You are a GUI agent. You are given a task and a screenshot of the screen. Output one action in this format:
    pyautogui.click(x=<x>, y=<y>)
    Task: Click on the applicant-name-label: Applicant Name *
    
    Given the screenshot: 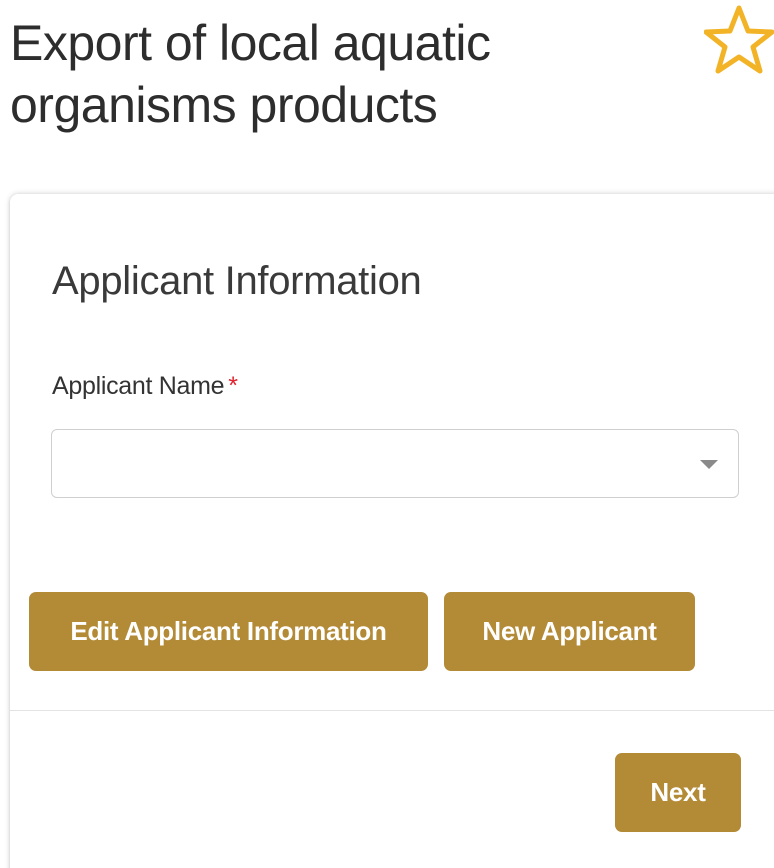 What is the action you would take?
    pyautogui.click(x=145, y=386)
    